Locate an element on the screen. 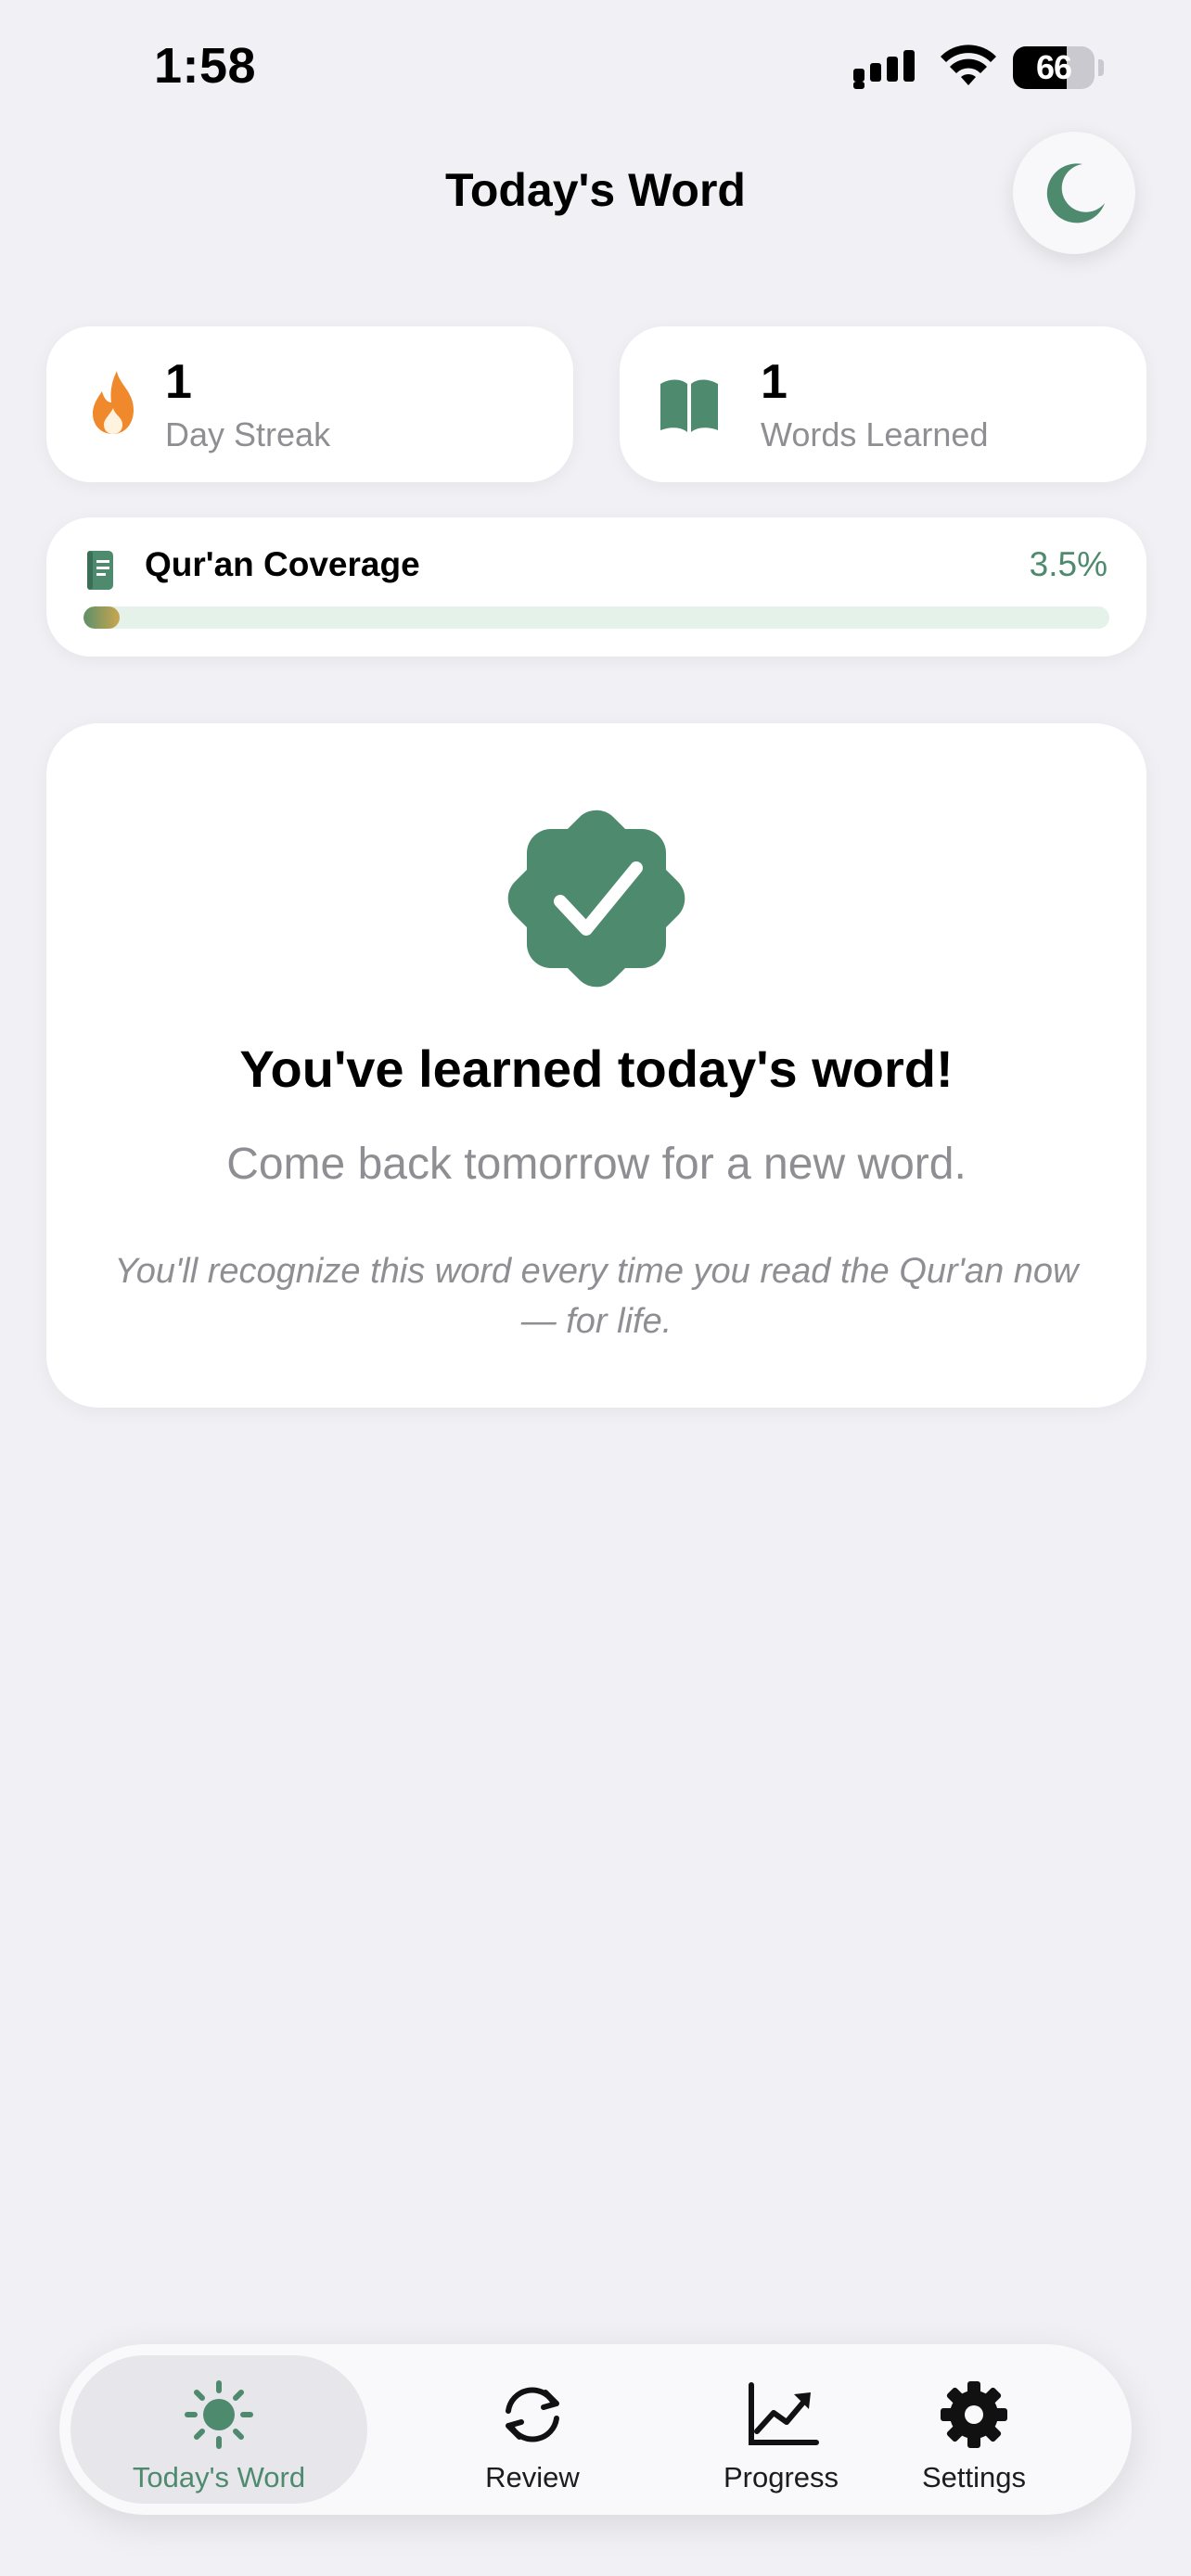 Image resolution: width=1191 pixels, height=2576 pixels. words-value: 1 is located at coordinates (775, 382).